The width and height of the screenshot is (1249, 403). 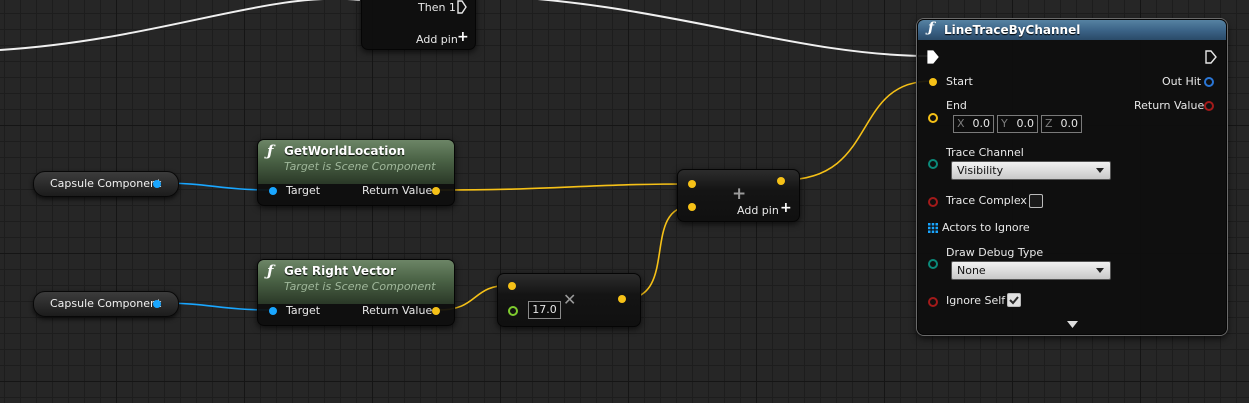 I want to click on node-title: LineTraceByChannel, so click(x=1012, y=30).